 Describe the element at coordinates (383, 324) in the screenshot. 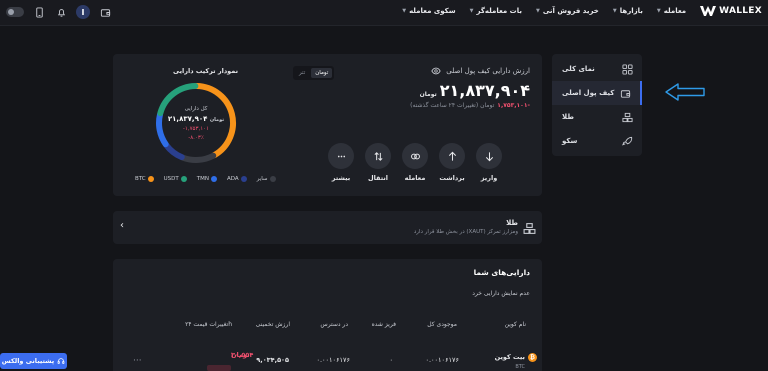

I see `col-frozen: فریز شده` at that location.